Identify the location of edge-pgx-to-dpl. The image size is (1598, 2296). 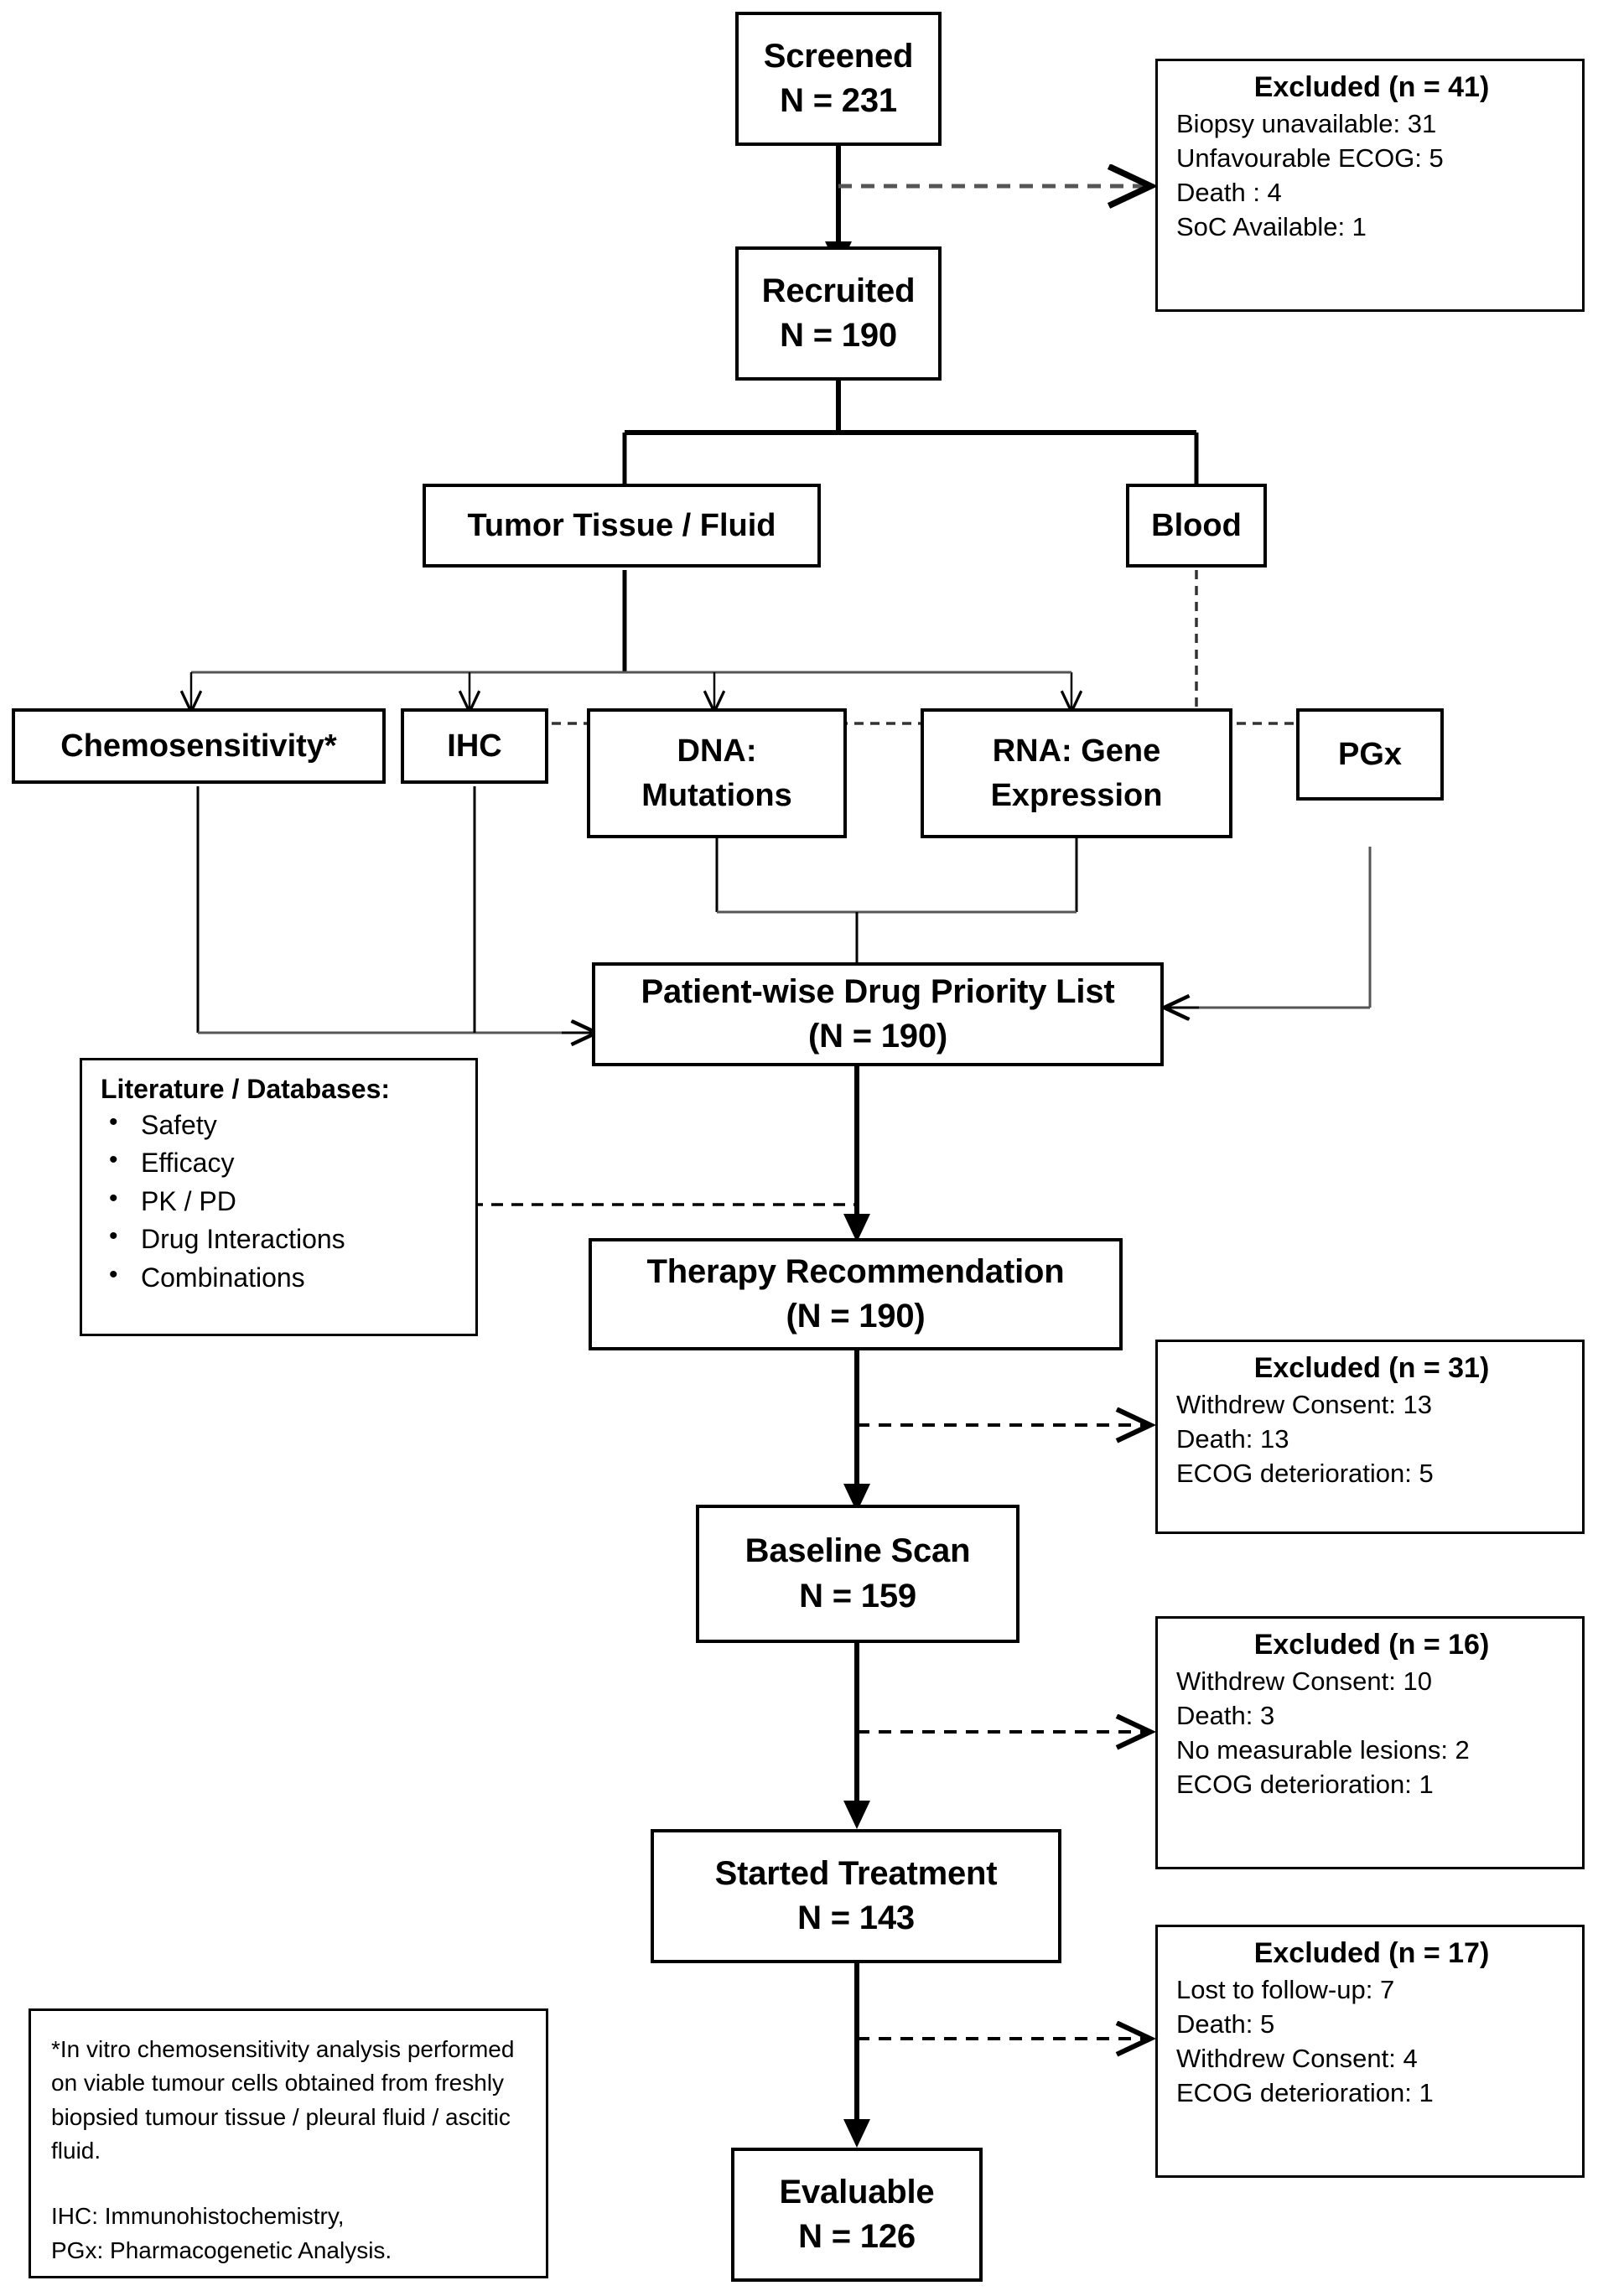
(1268, 927).